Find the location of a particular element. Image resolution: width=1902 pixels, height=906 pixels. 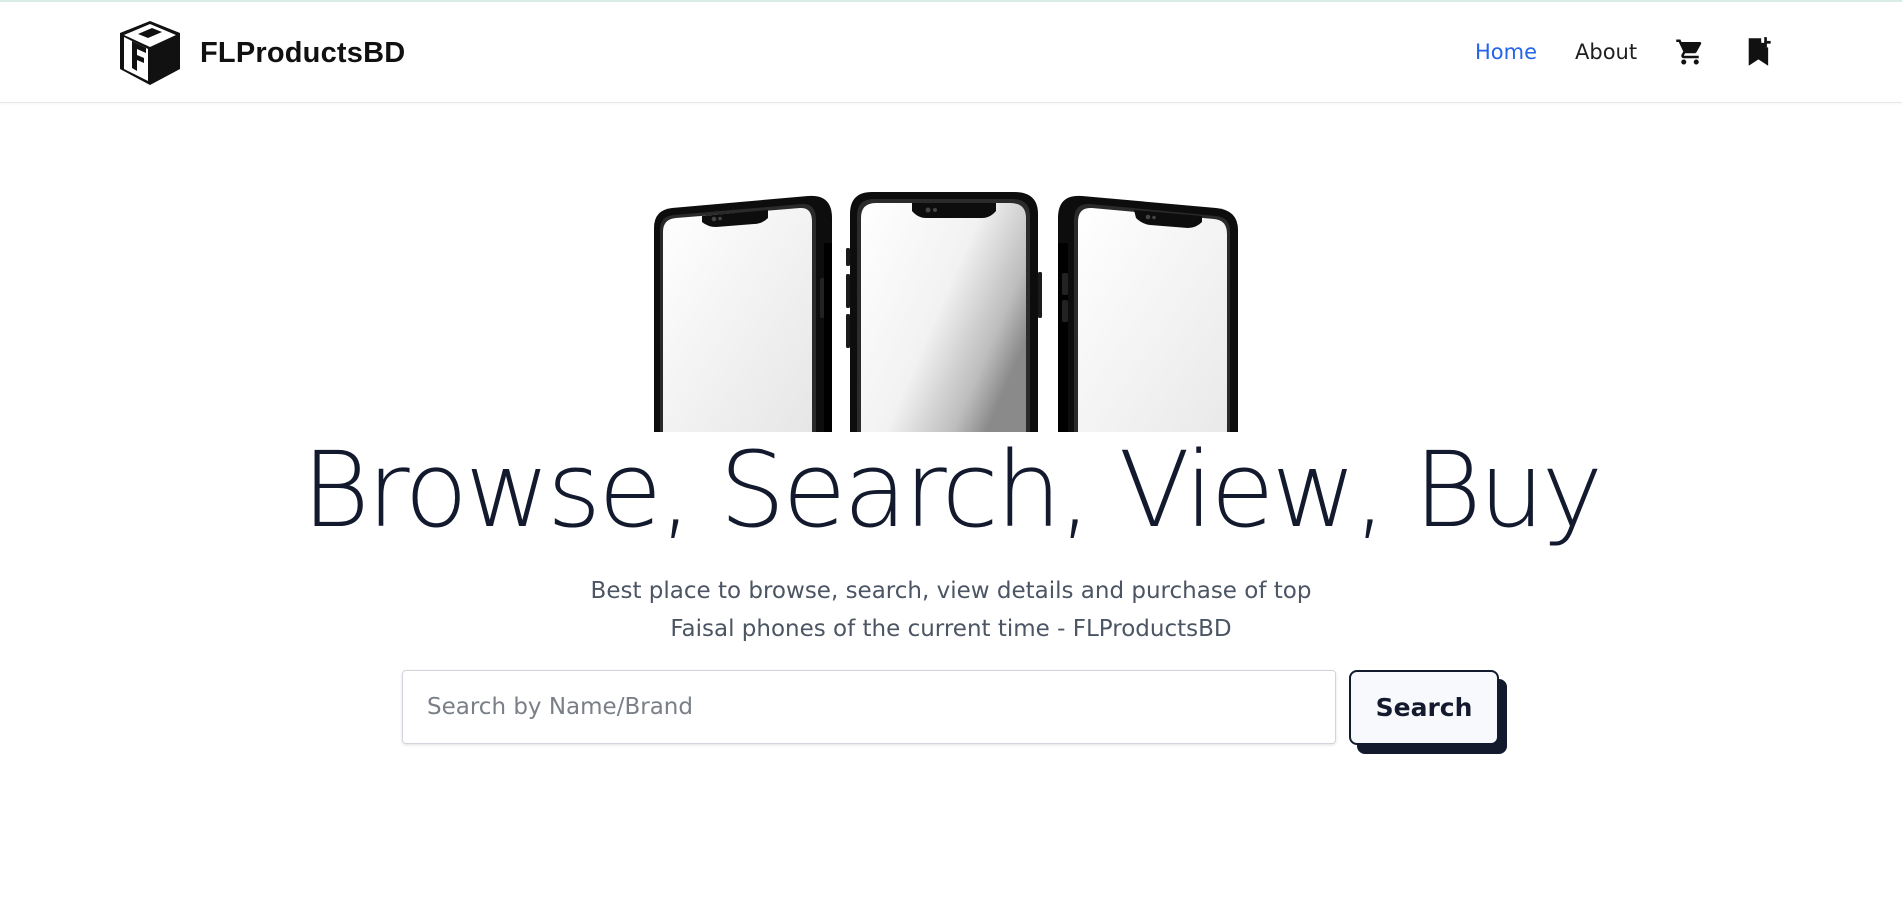

nav-about-link: About is located at coordinates (1606, 52).